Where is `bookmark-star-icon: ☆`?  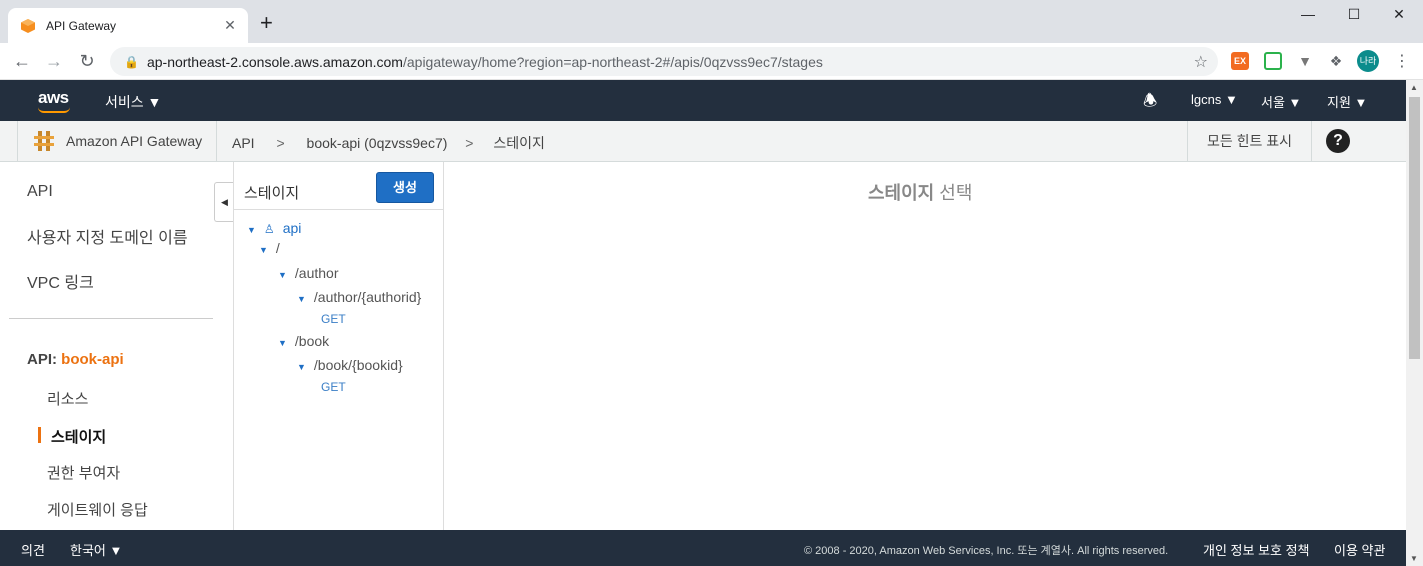
bookmark-star-icon: ☆ is located at coordinates (1201, 62).